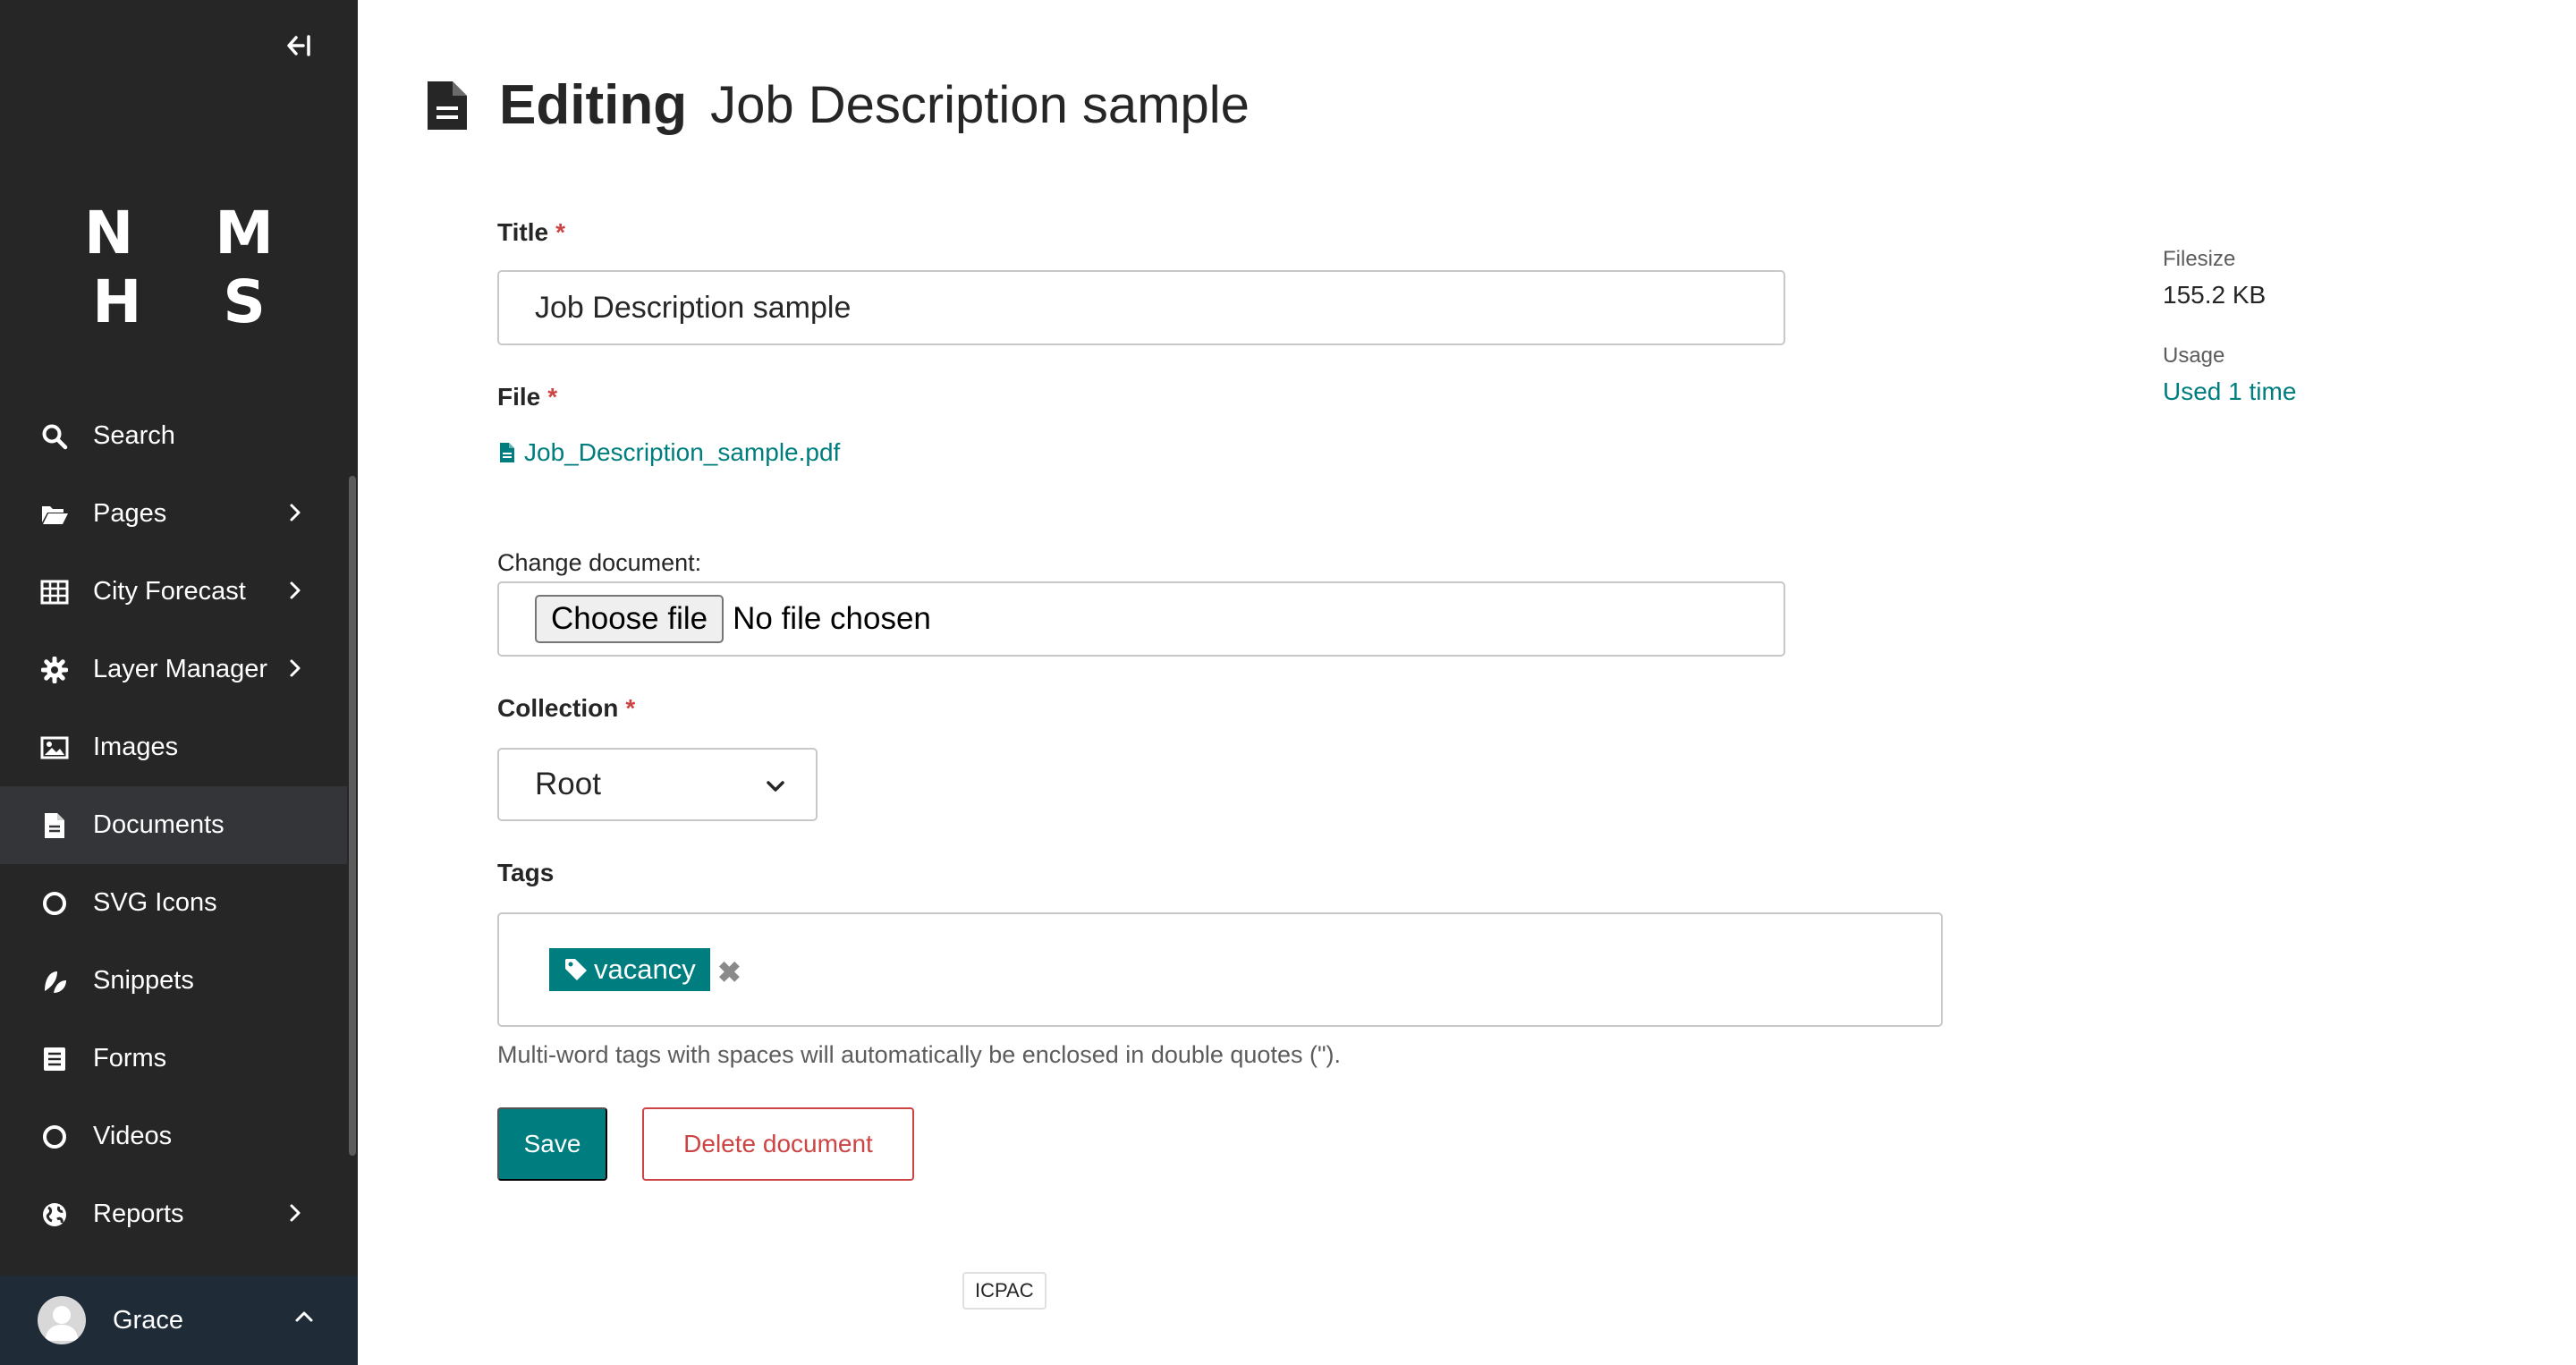 The height and width of the screenshot is (1365, 2576). I want to click on menu-item-svg-icons: SVG Icons, so click(173, 903).